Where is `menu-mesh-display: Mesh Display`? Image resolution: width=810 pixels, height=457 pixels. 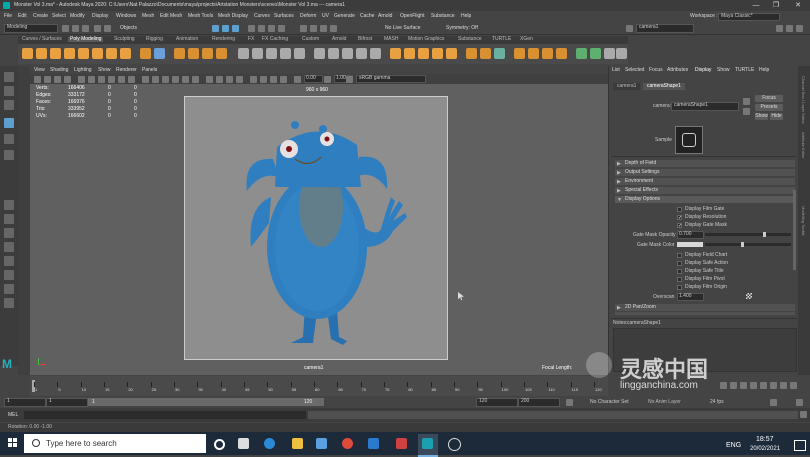
menu-mesh-display: Mesh Display is located at coordinates (233, 16).